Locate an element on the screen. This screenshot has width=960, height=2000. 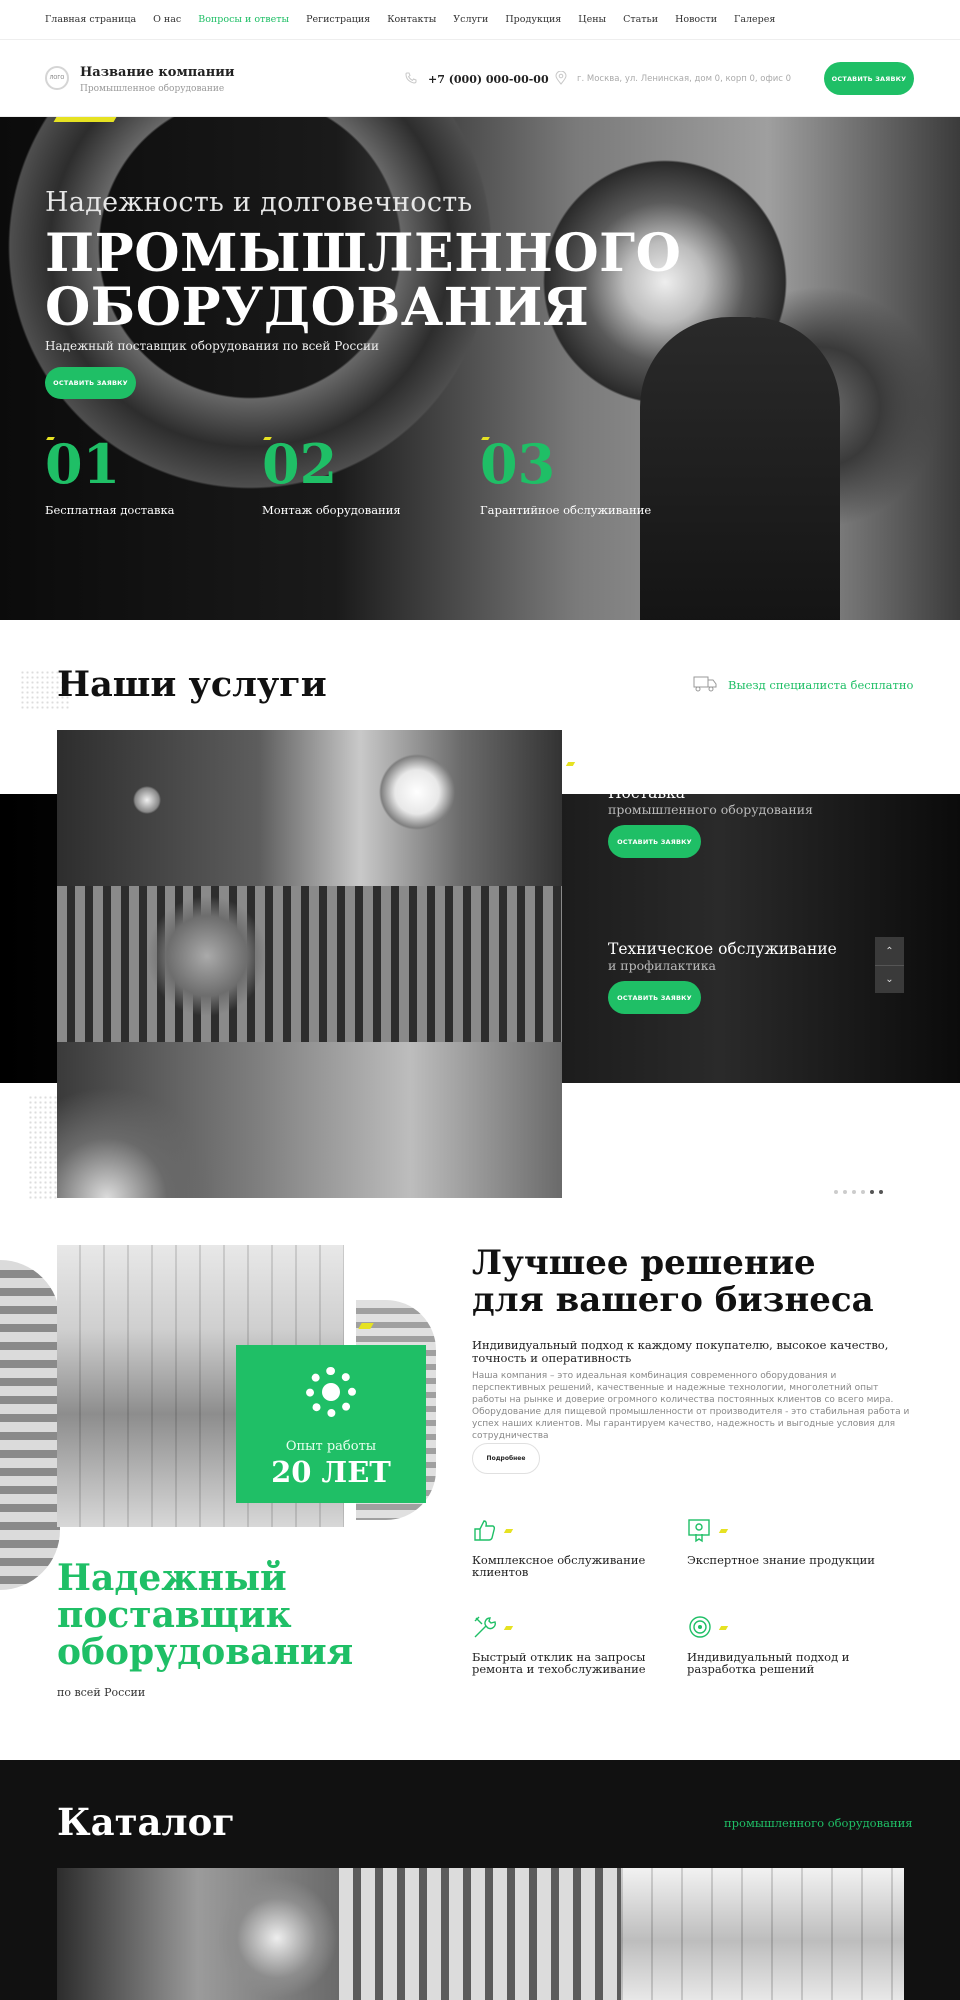
slider-pagination is located at coordinates (858, 1192).